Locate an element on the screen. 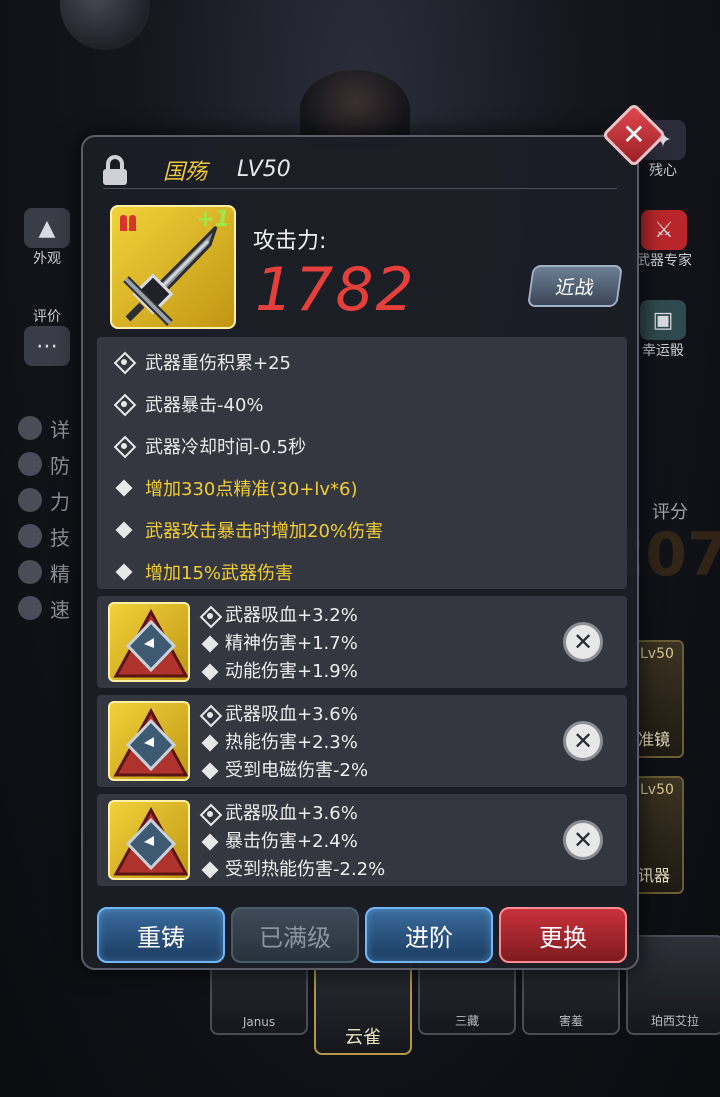  brain-icon is located at coordinates (30, 572).